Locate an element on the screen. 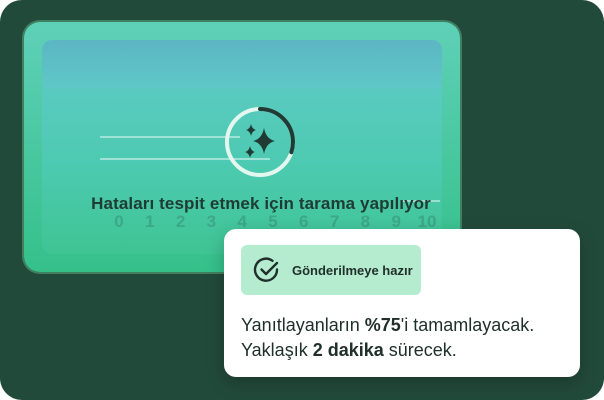  scale-number: 1 is located at coordinates (150, 221).